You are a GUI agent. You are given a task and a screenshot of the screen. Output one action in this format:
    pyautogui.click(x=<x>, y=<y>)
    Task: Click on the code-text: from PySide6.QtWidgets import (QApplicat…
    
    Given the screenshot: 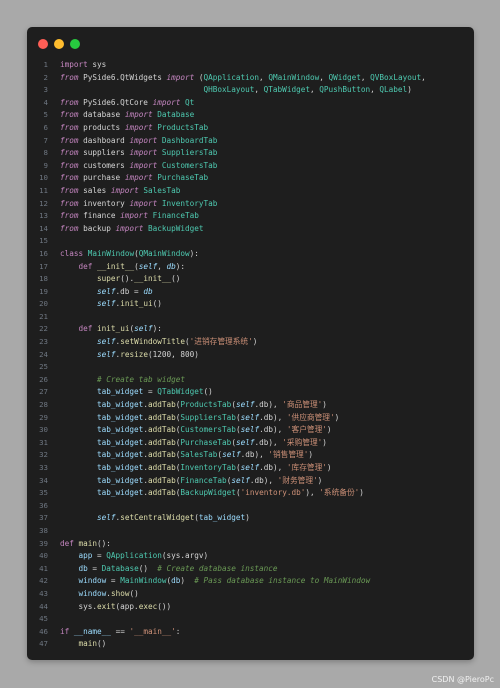 What is the action you would take?
    pyautogui.click(x=243, y=78)
    